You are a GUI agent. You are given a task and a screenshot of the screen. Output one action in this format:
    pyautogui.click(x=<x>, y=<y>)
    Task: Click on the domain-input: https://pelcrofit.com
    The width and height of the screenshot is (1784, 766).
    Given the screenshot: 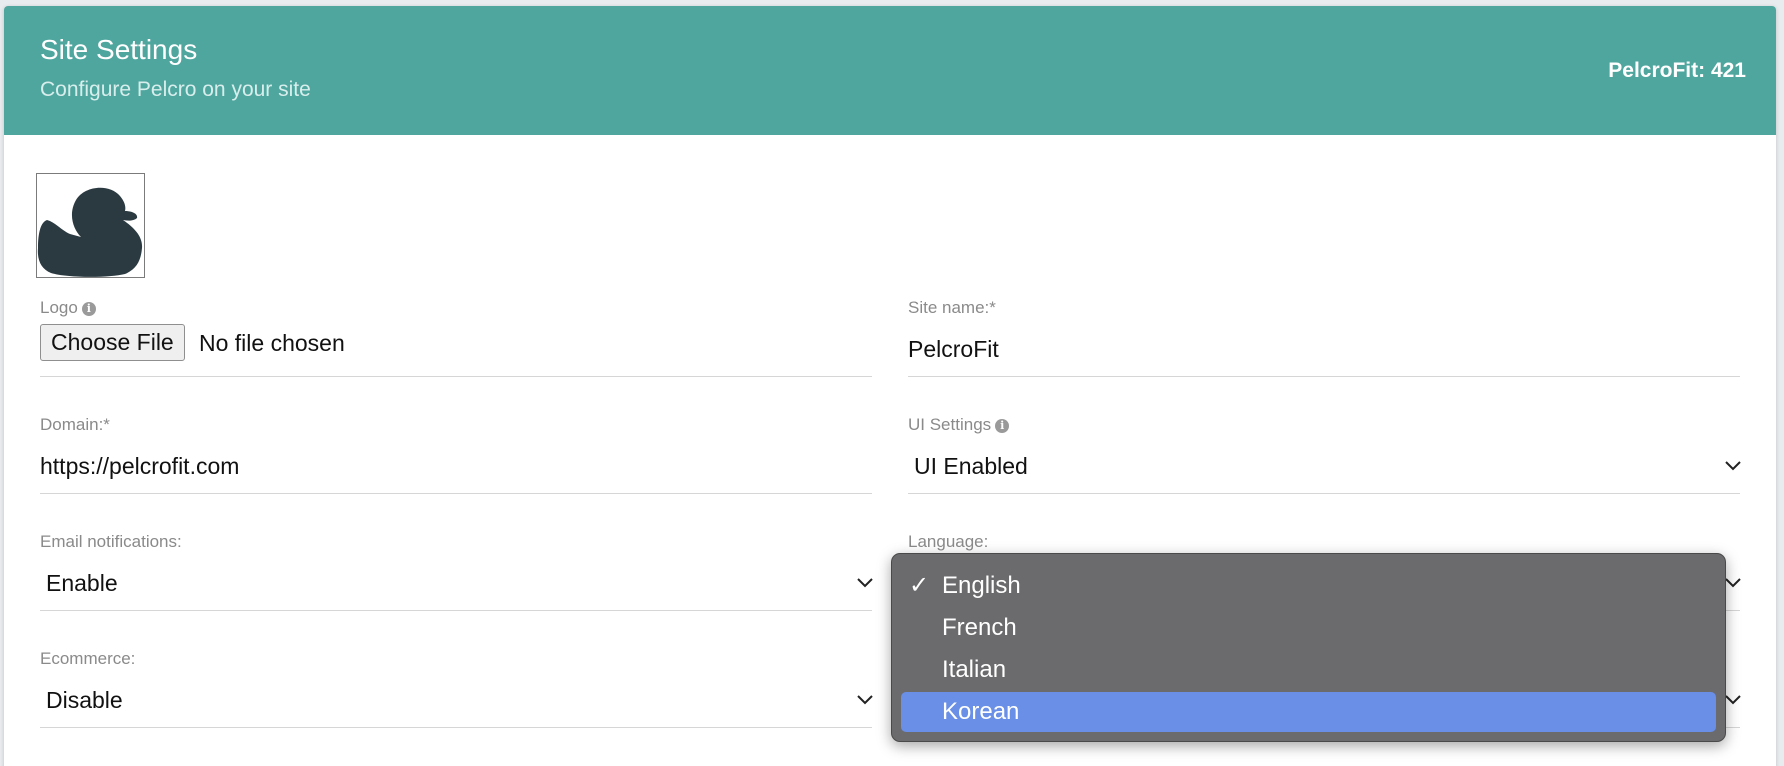 What is the action you would take?
    pyautogui.click(x=139, y=466)
    